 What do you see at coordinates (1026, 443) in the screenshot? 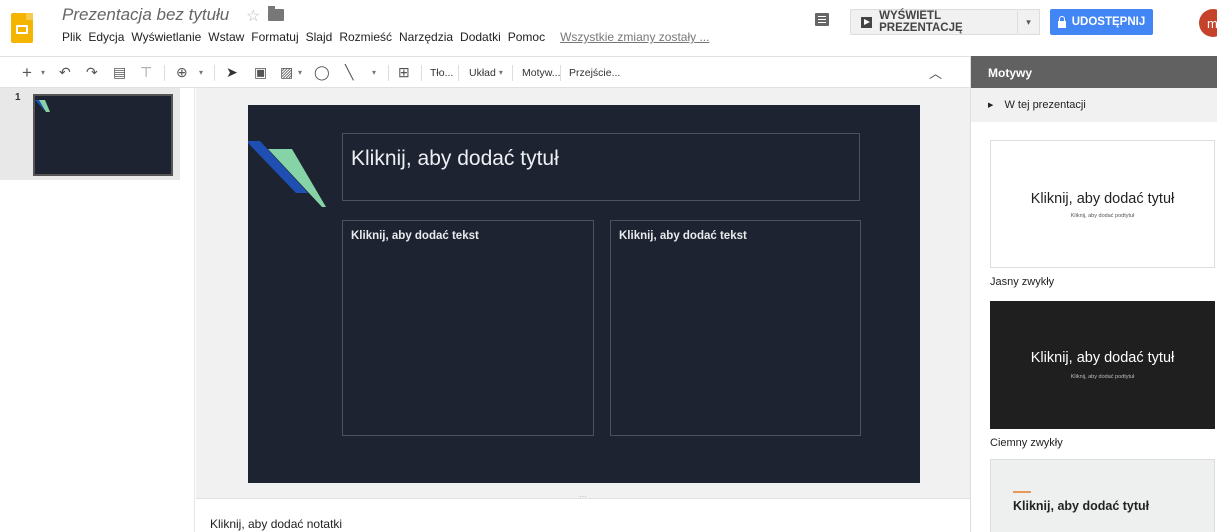
I see `theme-name-dark: Ciemny zwykły` at bounding box center [1026, 443].